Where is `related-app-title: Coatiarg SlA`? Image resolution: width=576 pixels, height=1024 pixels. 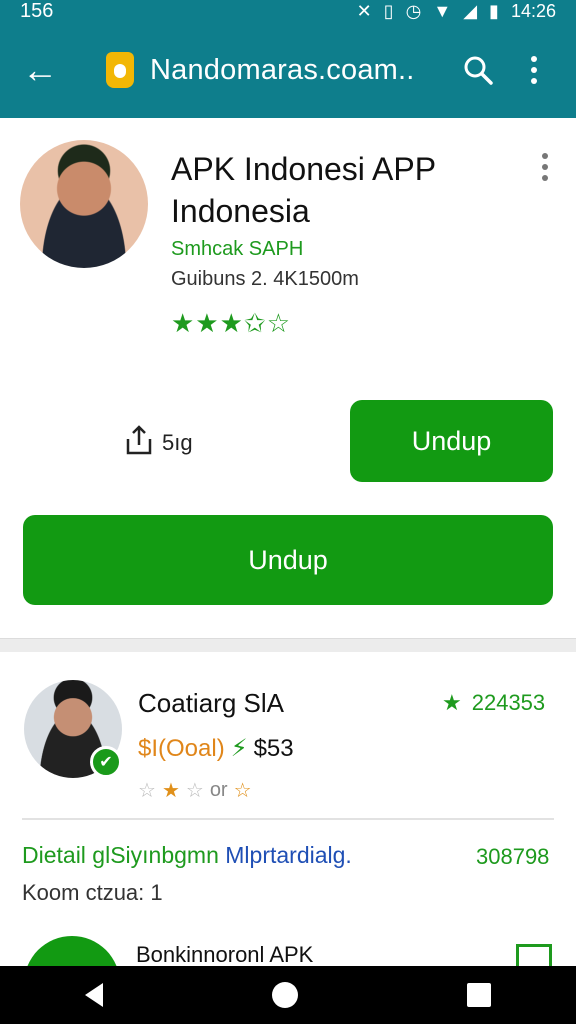
related-app-title: Coatiarg SlA is located at coordinates (211, 703).